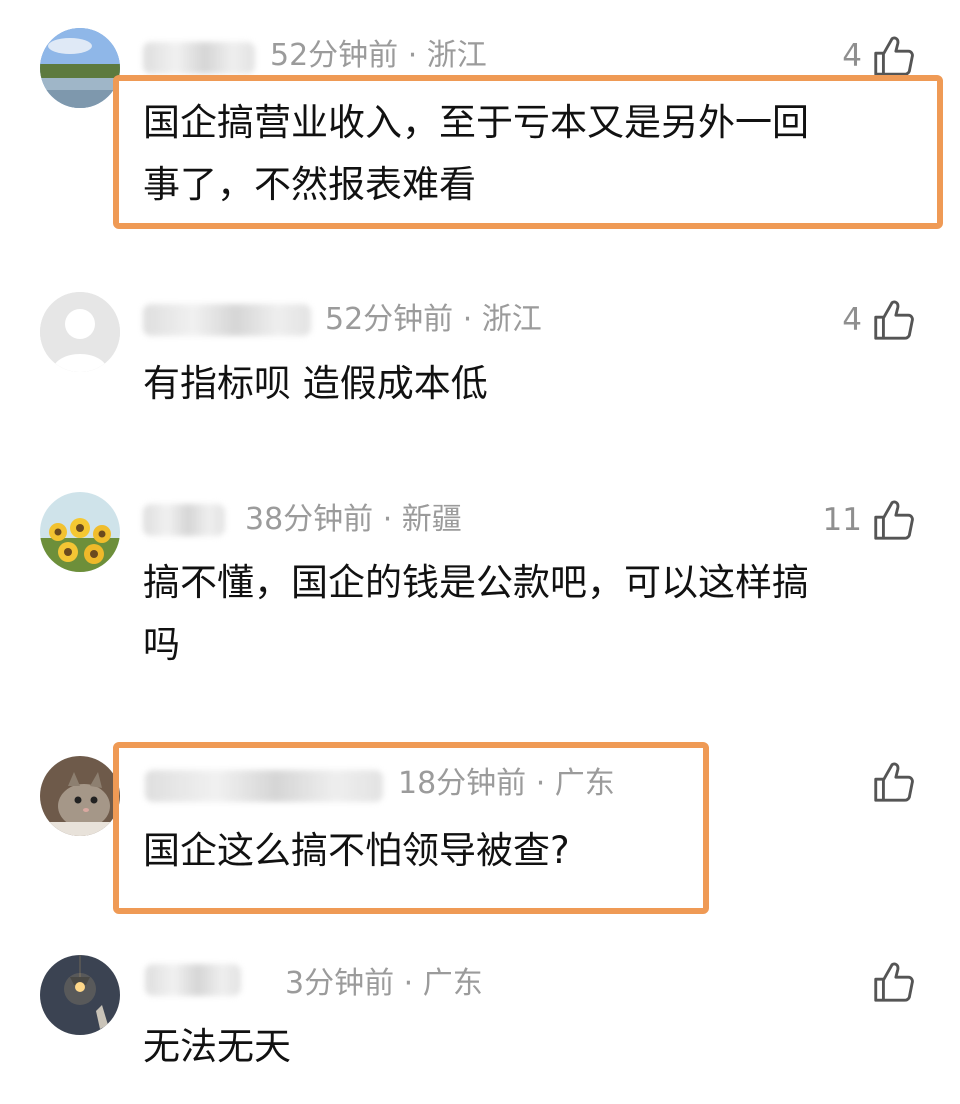 The height and width of the screenshot is (1104, 960). I want to click on comment-line: 吗, so click(161, 644).